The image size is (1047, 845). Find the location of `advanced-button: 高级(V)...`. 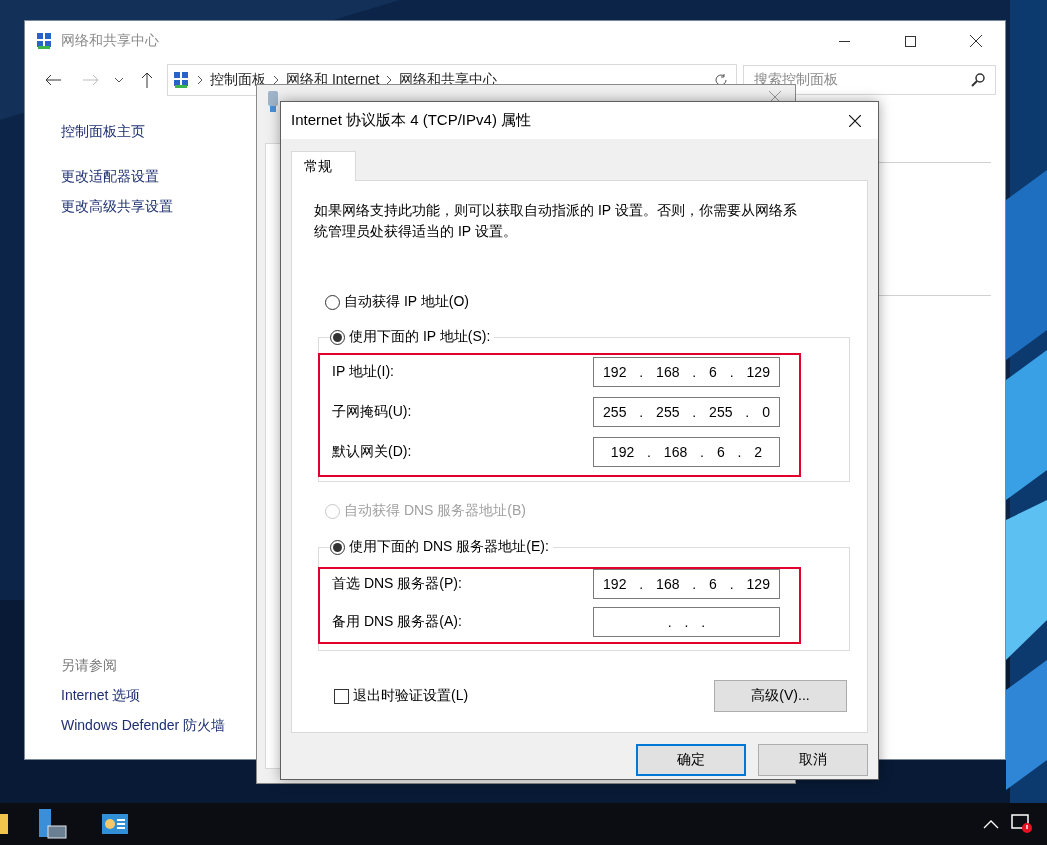

advanced-button: 高级(V)... is located at coordinates (780, 696).